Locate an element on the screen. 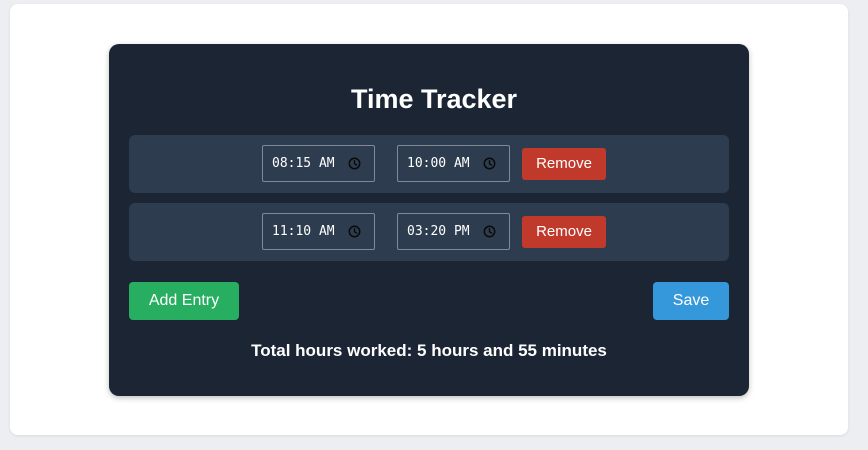 The width and height of the screenshot is (868, 450). add-entry-button: Add Entry is located at coordinates (184, 301).